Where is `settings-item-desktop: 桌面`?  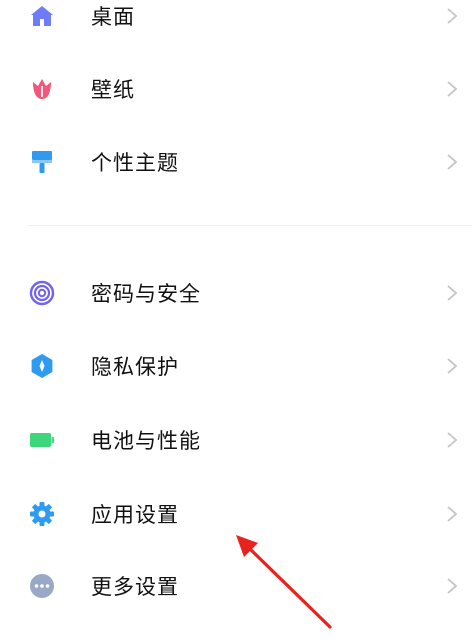
settings-item-desktop: 桌面 is located at coordinates (236, 24).